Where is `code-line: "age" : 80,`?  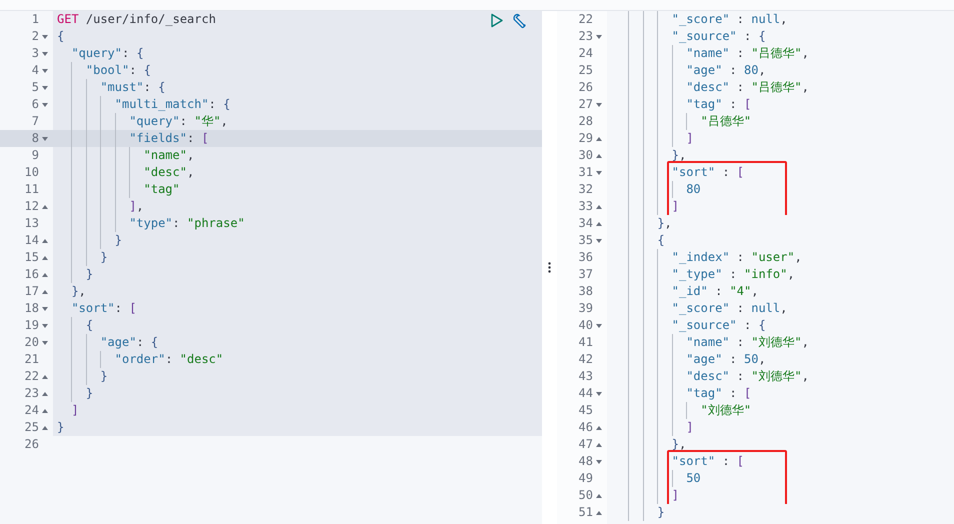 code-line: "age" : 80, is located at coordinates (726, 70).